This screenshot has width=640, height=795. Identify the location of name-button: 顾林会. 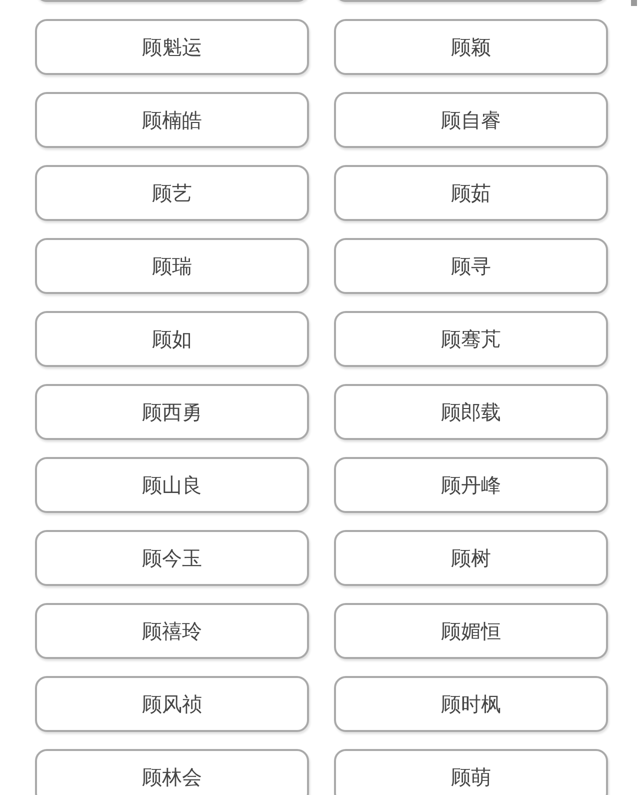
(172, 772).